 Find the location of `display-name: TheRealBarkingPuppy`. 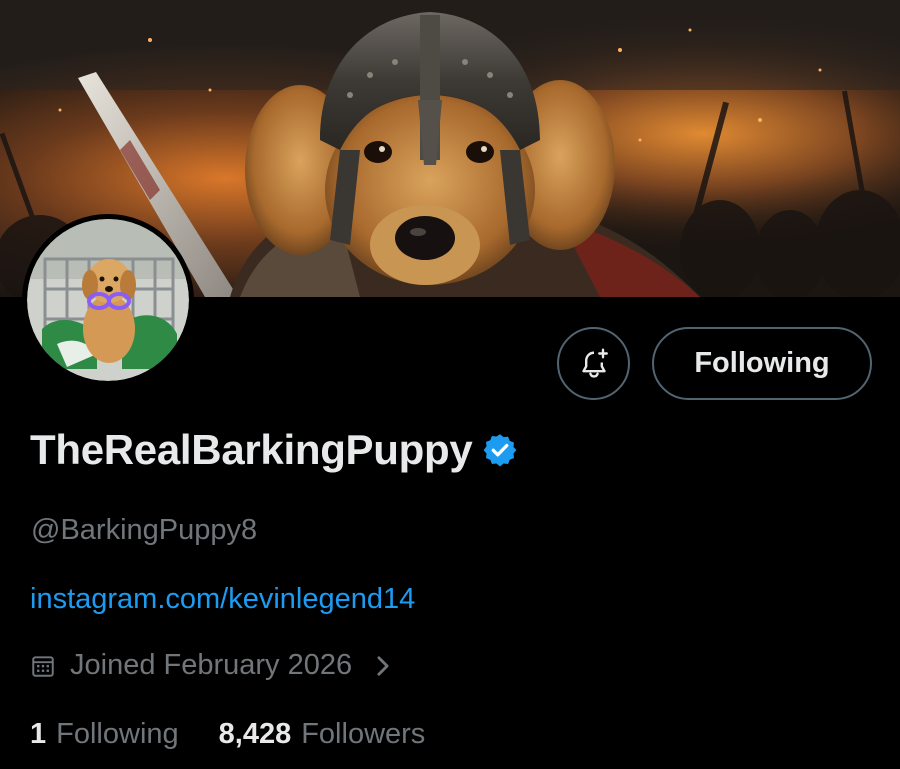

display-name: TheRealBarkingPuppy is located at coordinates (251, 449).